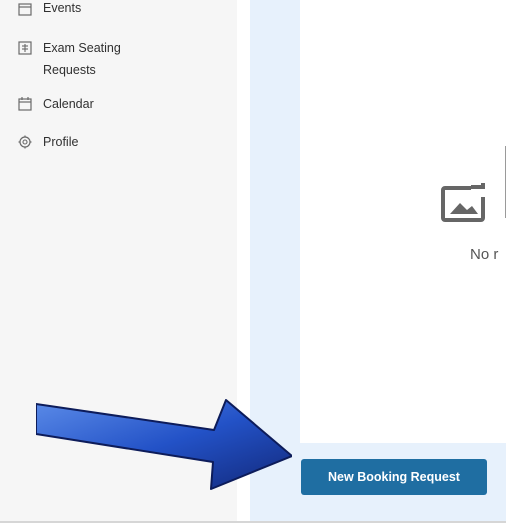 This screenshot has width=506, height=529. What do you see at coordinates (62, 8) in the screenshot?
I see `sidebar-item-label: Events` at bounding box center [62, 8].